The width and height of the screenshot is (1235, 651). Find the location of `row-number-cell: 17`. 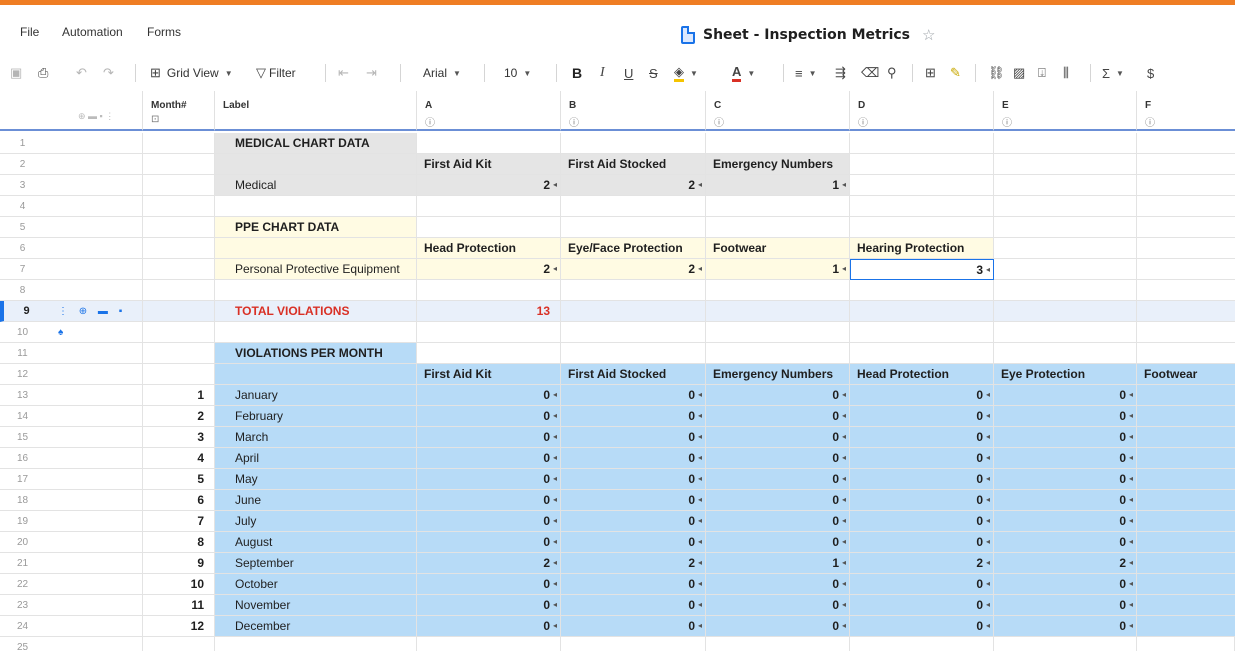

row-number-cell: 17 is located at coordinates (71, 479).